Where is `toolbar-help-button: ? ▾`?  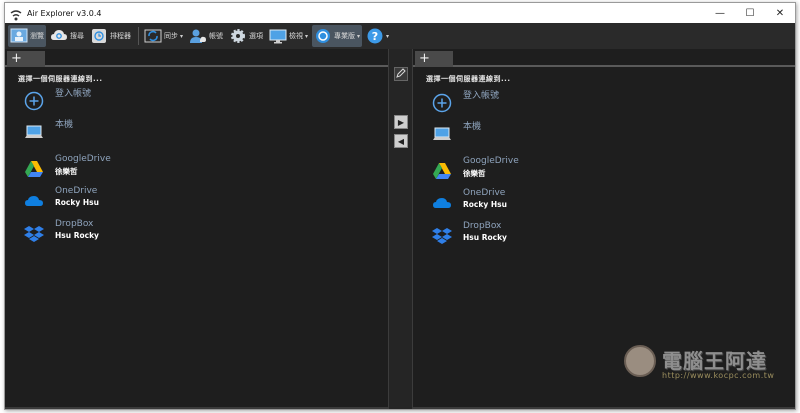 toolbar-help-button: ? ▾ is located at coordinates (377, 36).